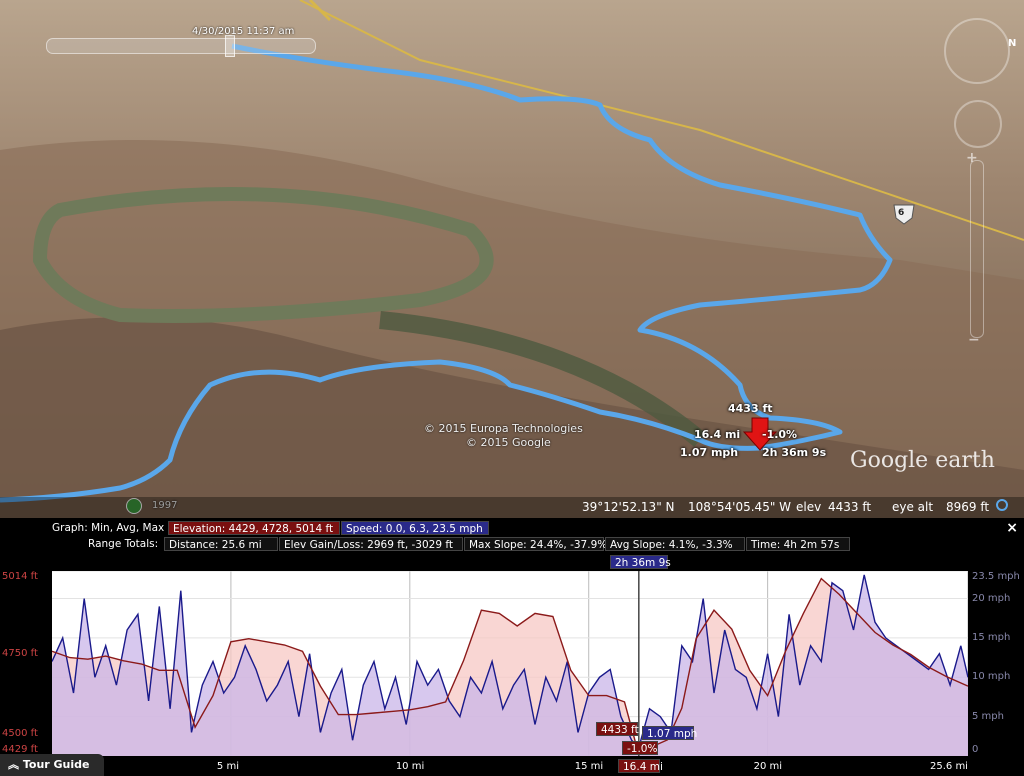  Describe the element at coordinates (975, 749) in the screenshot. I see `y-right-tick-label: 0` at that location.